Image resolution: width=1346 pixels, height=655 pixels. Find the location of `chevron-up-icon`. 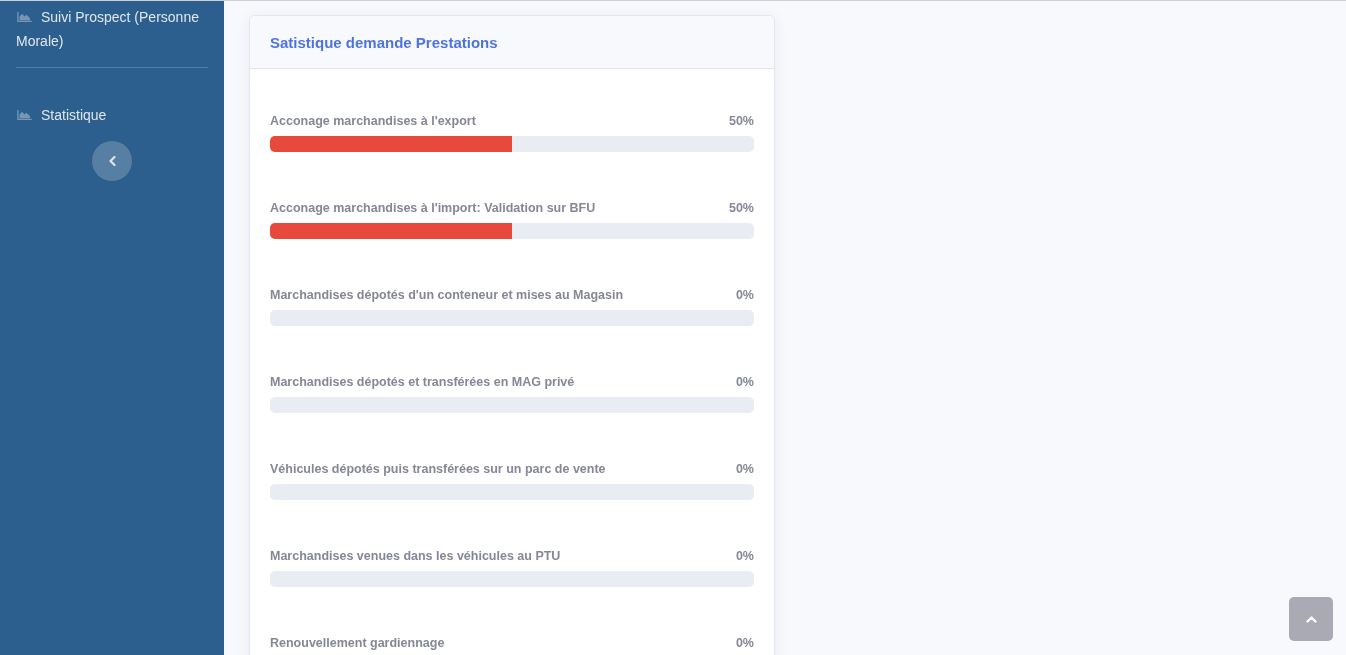

chevron-up-icon is located at coordinates (1311, 619).